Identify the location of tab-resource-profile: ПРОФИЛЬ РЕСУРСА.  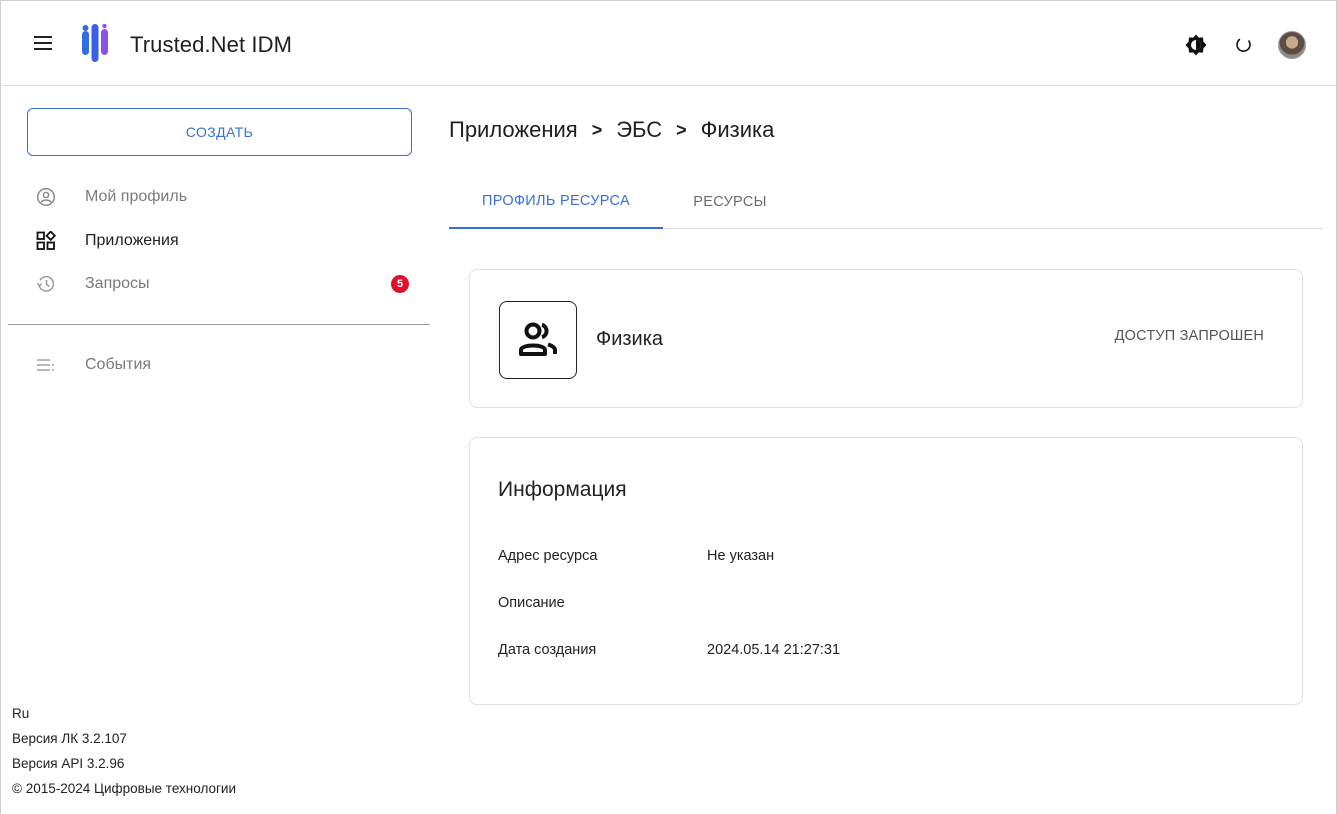
(556, 202).